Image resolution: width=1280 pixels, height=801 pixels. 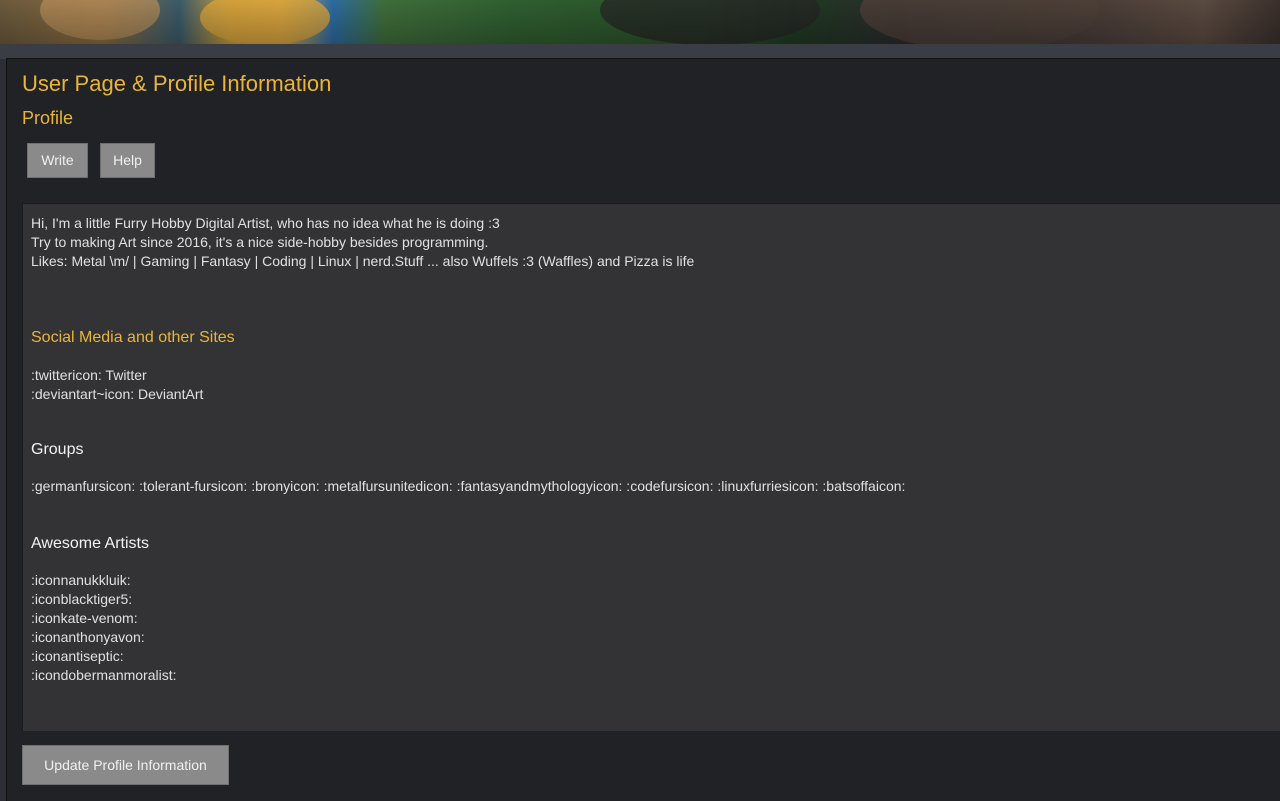 I want to click on groups-heading: Groups, so click(x=57, y=449).